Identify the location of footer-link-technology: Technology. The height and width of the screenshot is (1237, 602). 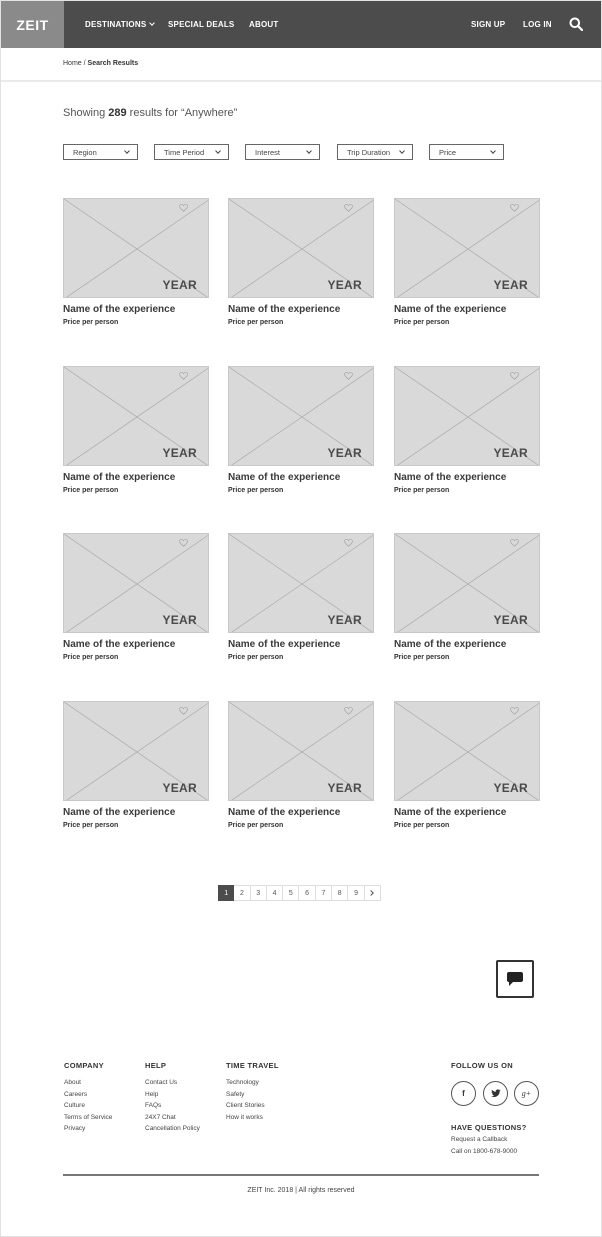
(252, 1082).